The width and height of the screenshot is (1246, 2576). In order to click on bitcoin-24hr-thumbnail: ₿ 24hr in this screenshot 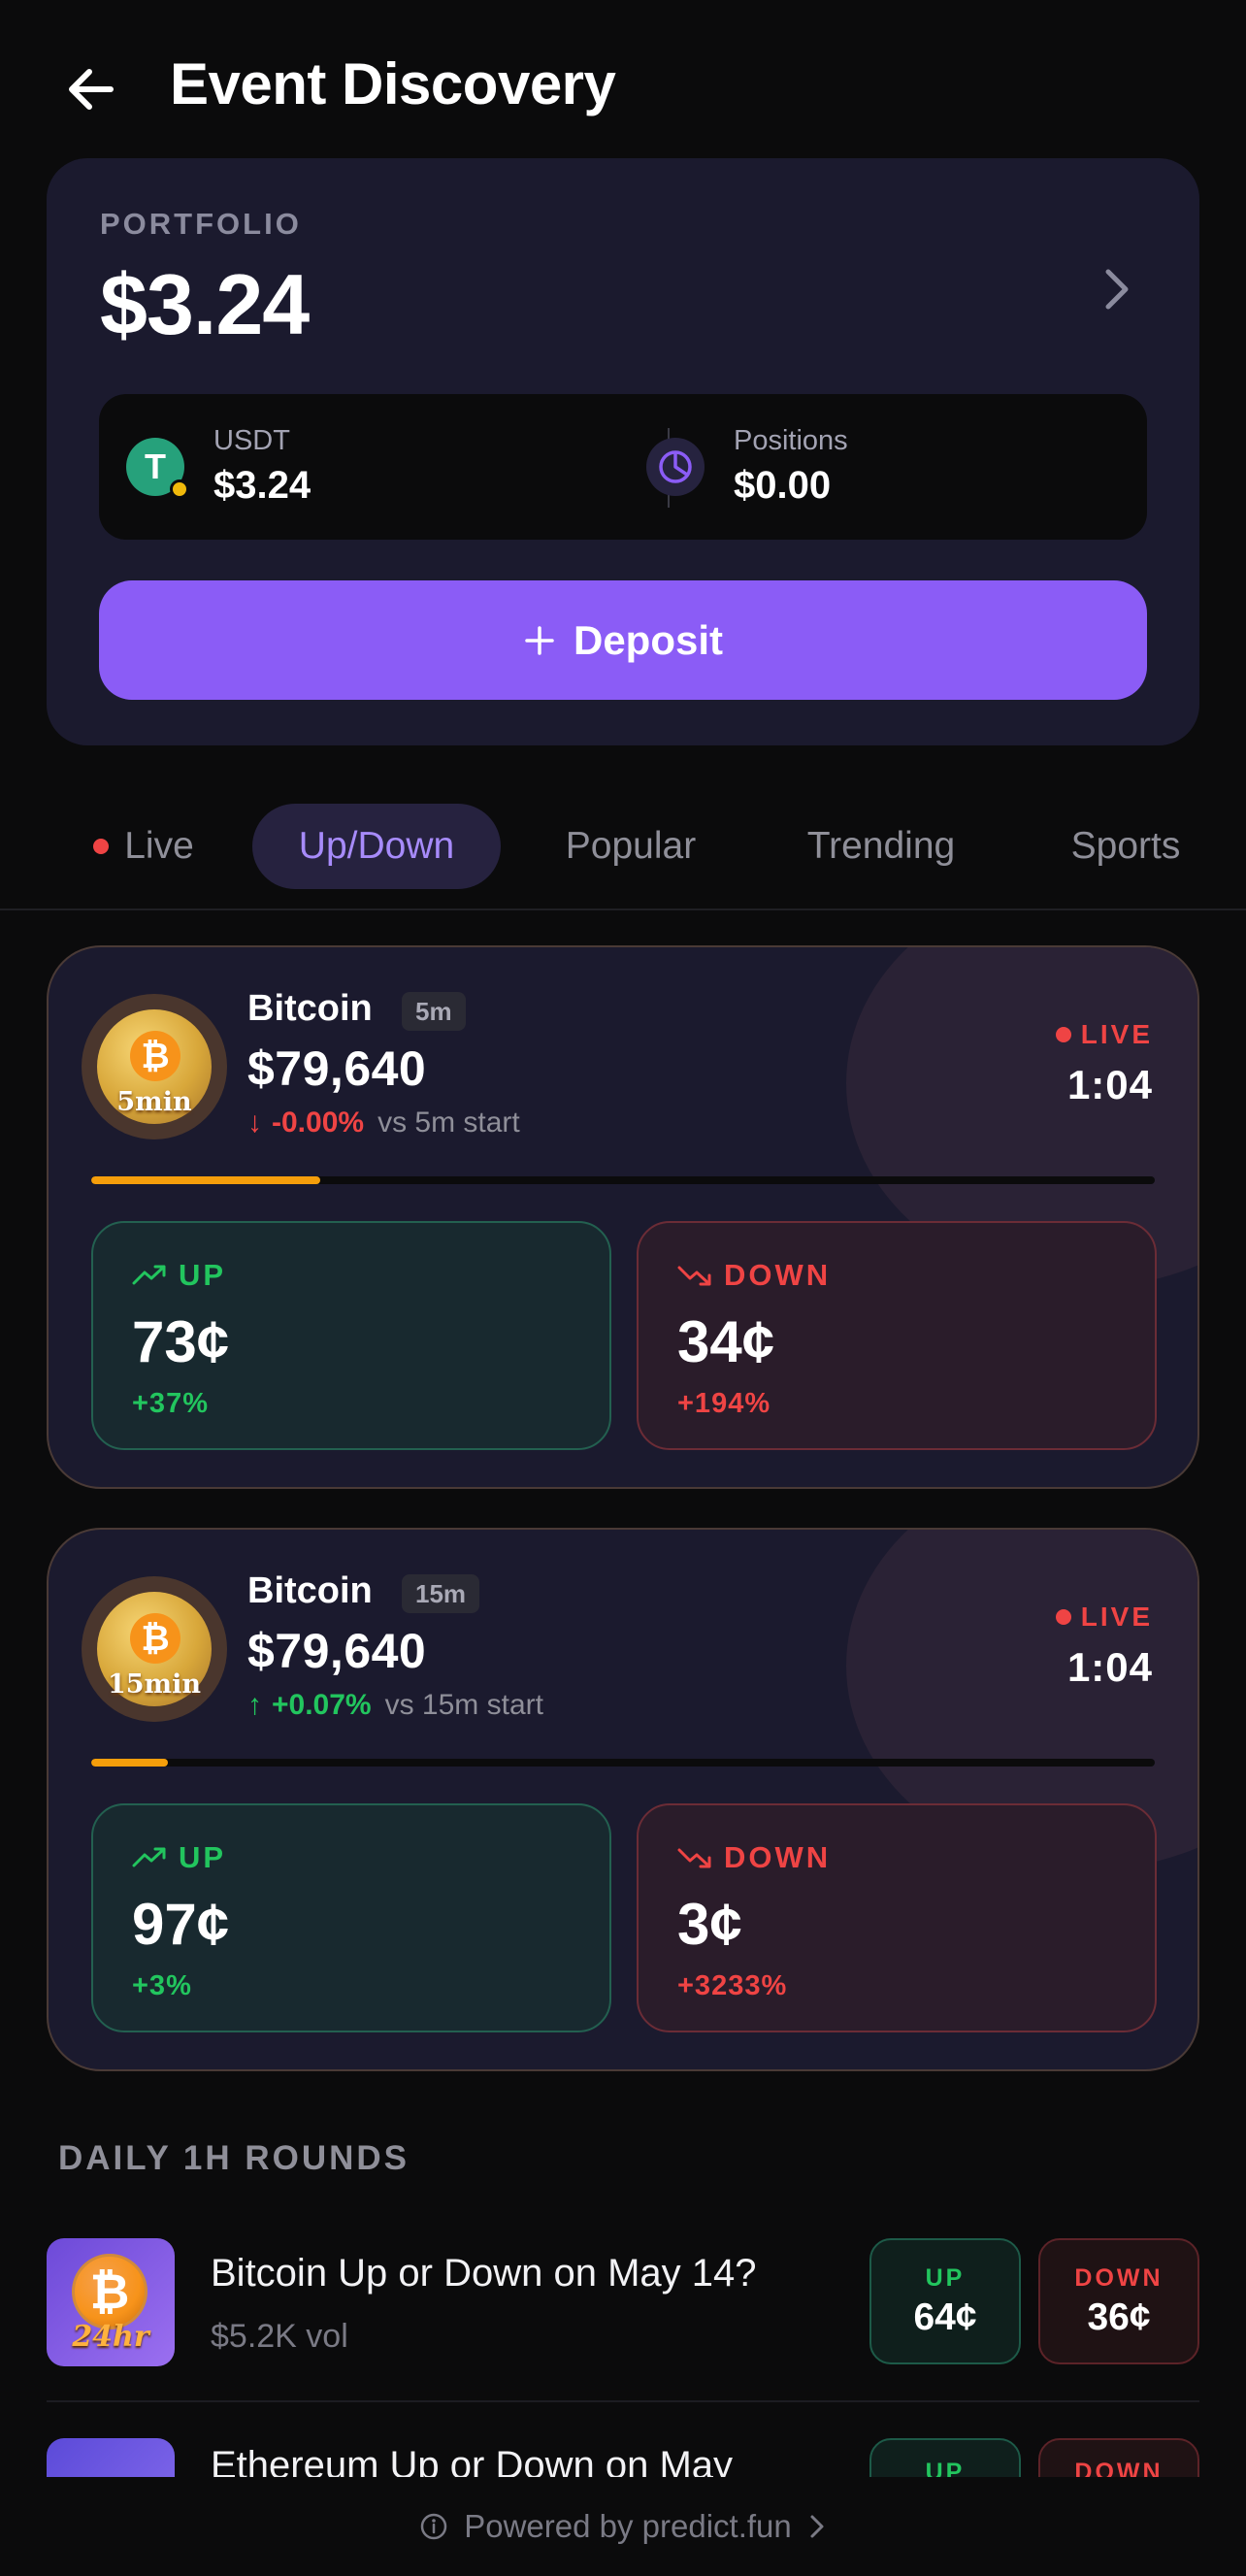, I will do `click(111, 2302)`.